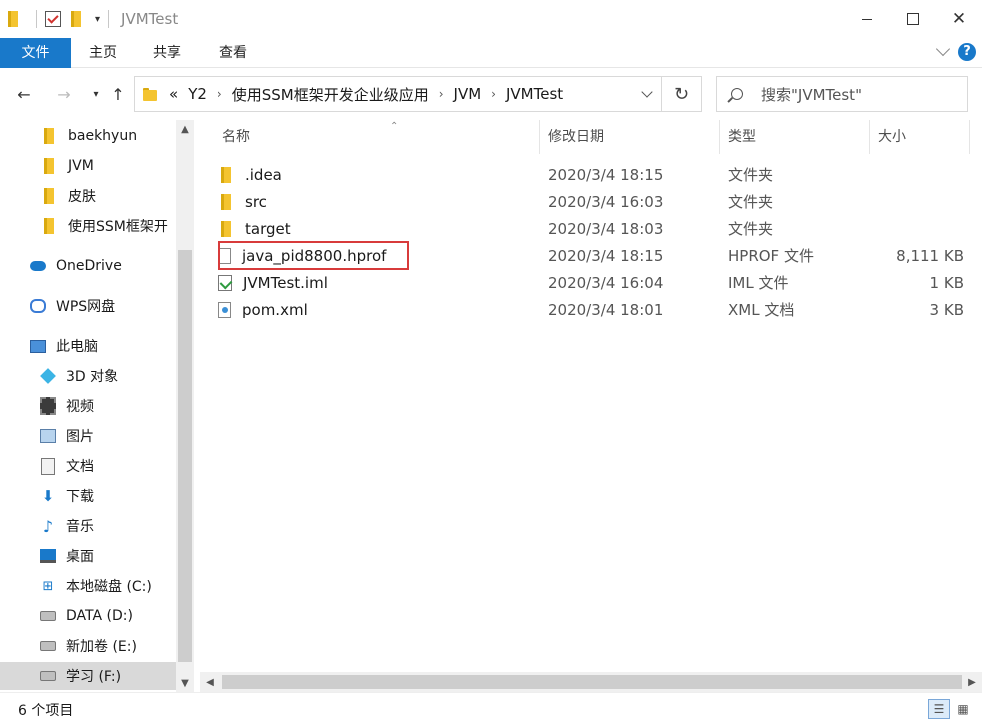  Describe the element at coordinates (647, 92) in the screenshot. I see `address-history-chevron-icon` at that location.